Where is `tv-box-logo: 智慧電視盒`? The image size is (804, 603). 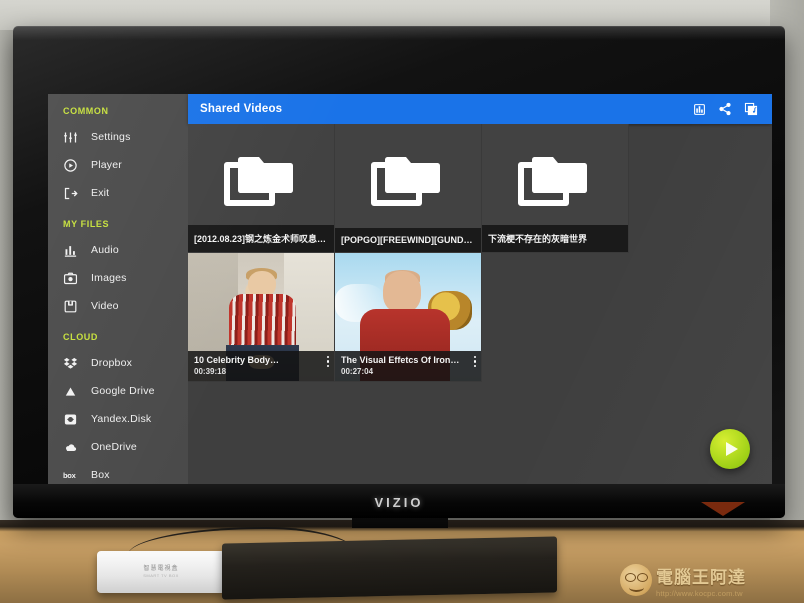
tv-box-logo: 智慧電視盒 is located at coordinates (161, 569).